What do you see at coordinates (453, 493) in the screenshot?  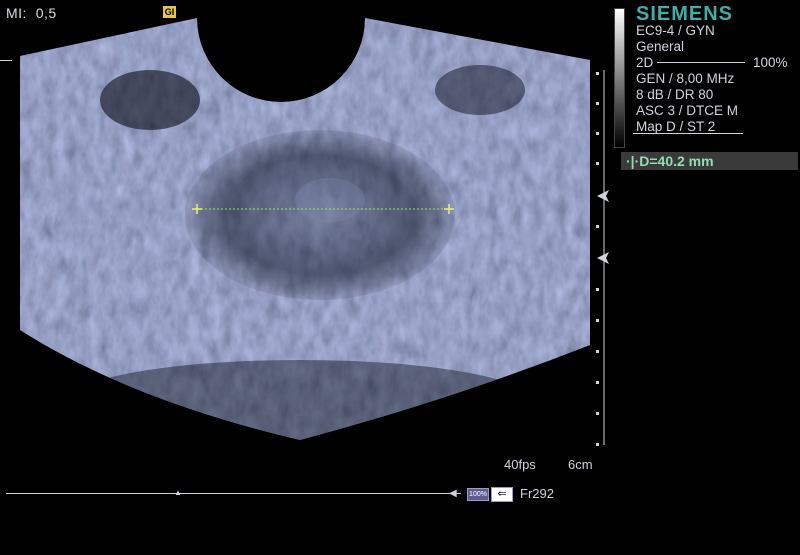 I see `cine-end-icon: ◀` at bounding box center [453, 493].